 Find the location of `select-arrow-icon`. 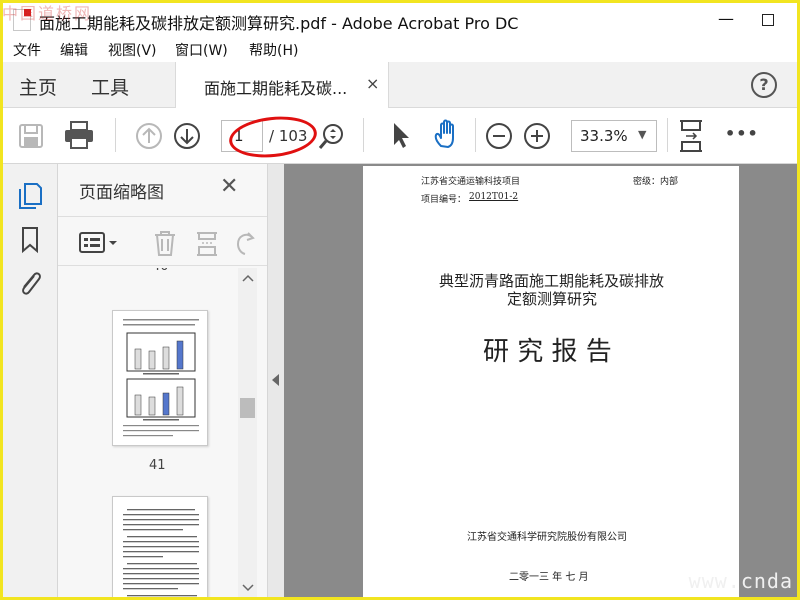

select-arrow-icon is located at coordinates (401, 135).